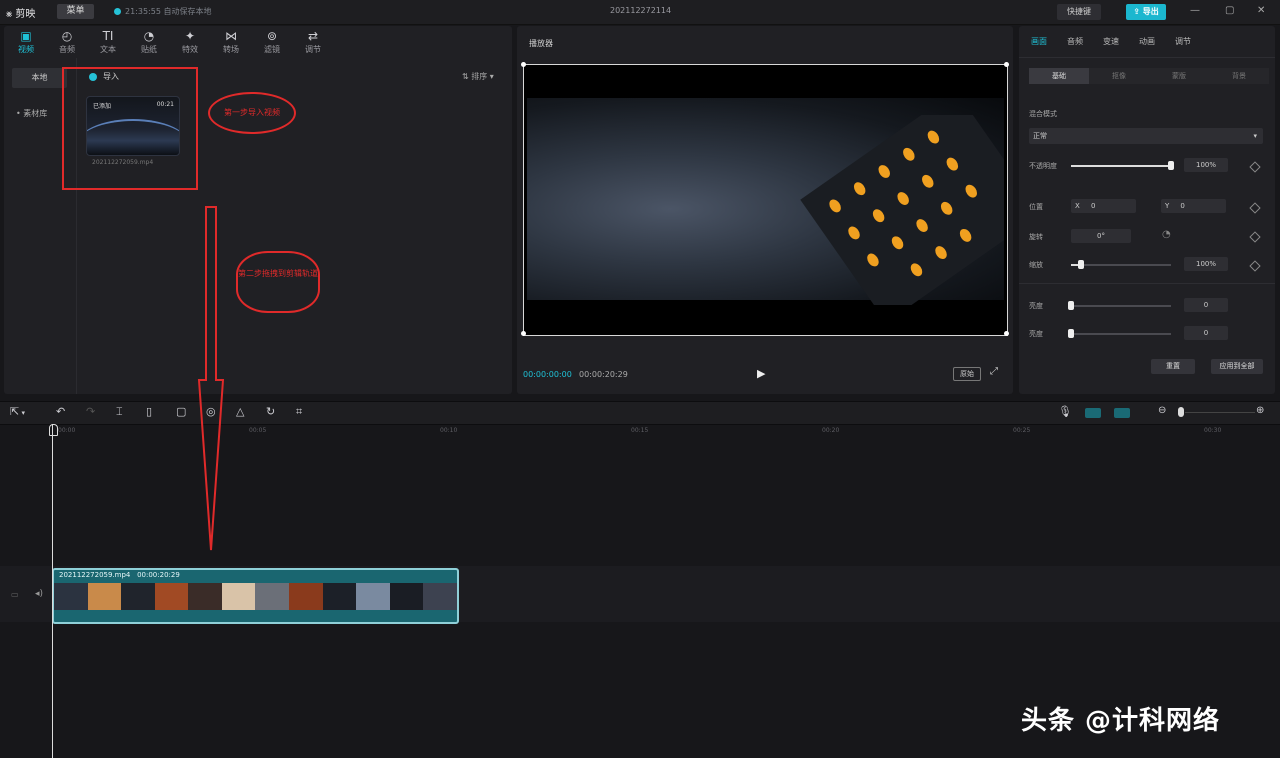 This screenshot has height=758, width=1280. I want to click on brightness-knob, so click(1071, 305).